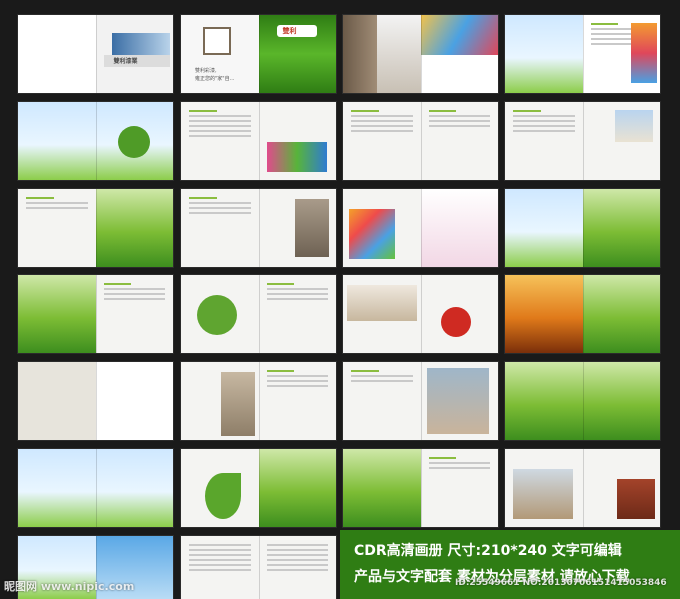 The width and height of the screenshot is (680, 599). I want to click on spread-arch, so click(258, 228).